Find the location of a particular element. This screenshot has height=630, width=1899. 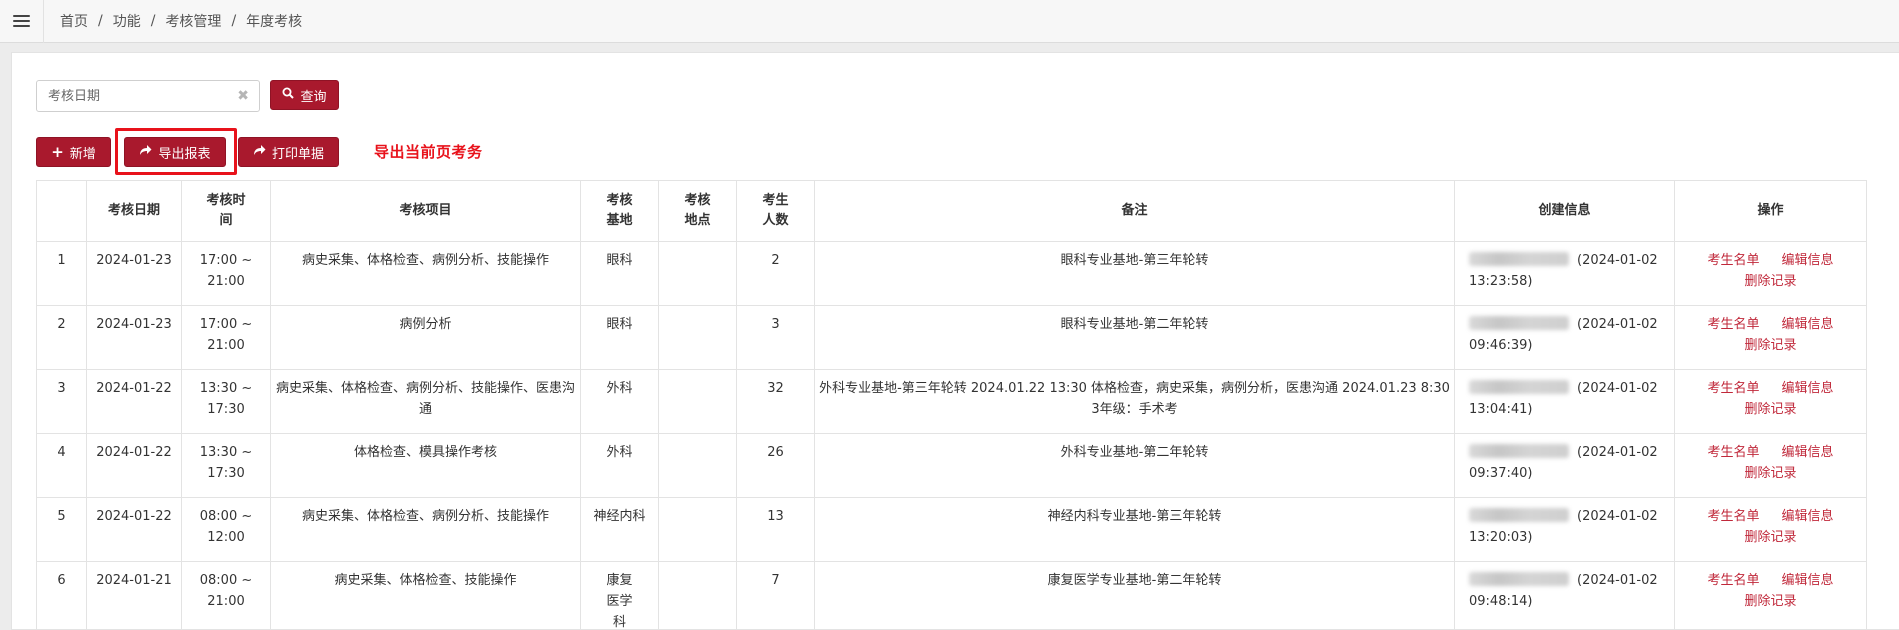

breadcrumb-function: 功能 is located at coordinates (127, 21).